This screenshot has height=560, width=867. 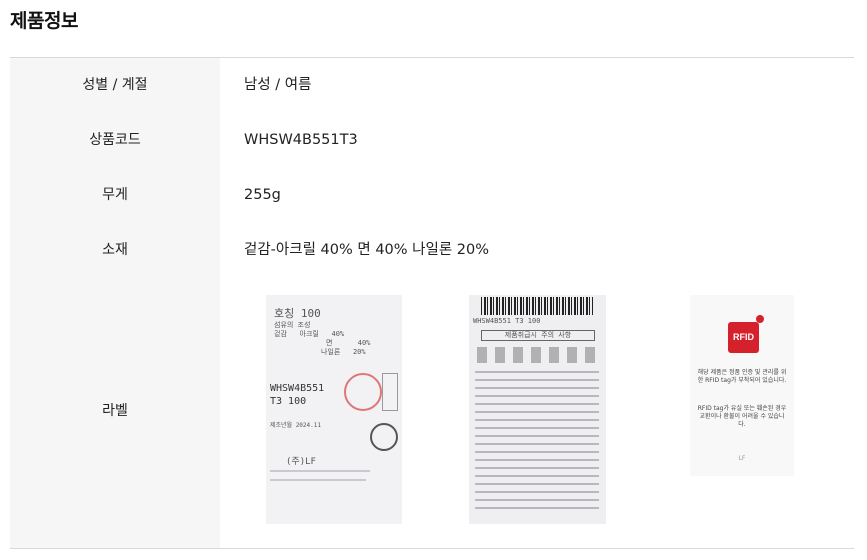 What do you see at coordinates (292, 325) in the screenshot?
I see `composition-heading: 섬유의 조성` at bounding box center [292, 325].